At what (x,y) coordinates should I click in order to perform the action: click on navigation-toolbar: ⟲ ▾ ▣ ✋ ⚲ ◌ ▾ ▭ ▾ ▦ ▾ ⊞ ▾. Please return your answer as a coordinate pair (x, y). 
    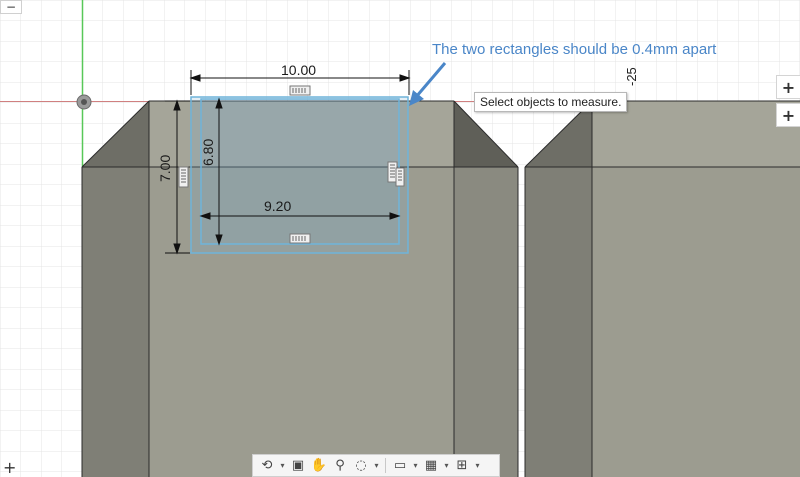
    Looking at the image, I should click on (376, 465).